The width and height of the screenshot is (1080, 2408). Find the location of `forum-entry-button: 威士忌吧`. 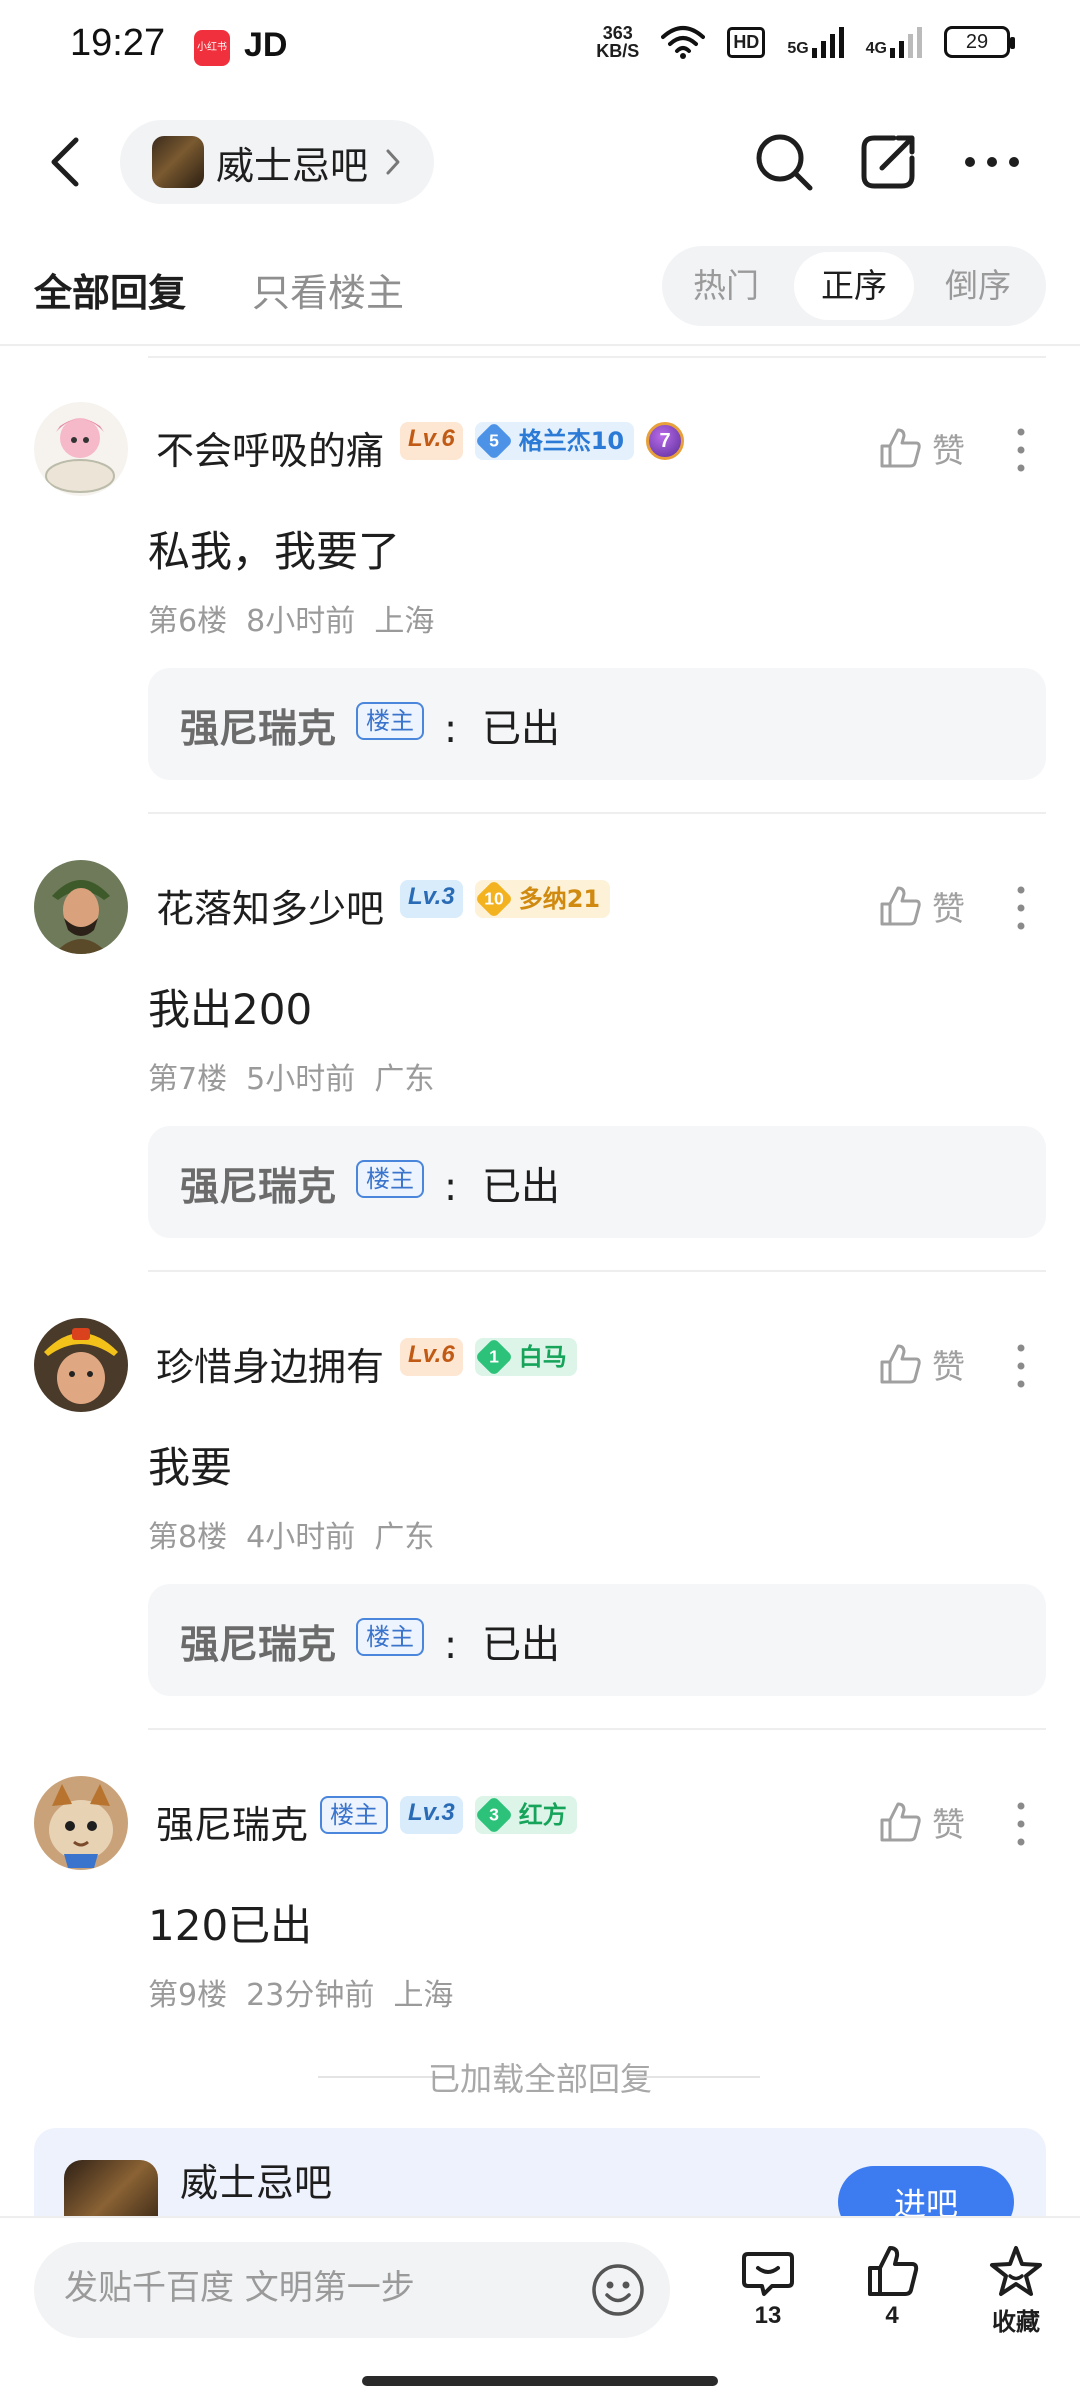

forum-entry-button: 威士忌吧 is located at coordinates (277, 162).